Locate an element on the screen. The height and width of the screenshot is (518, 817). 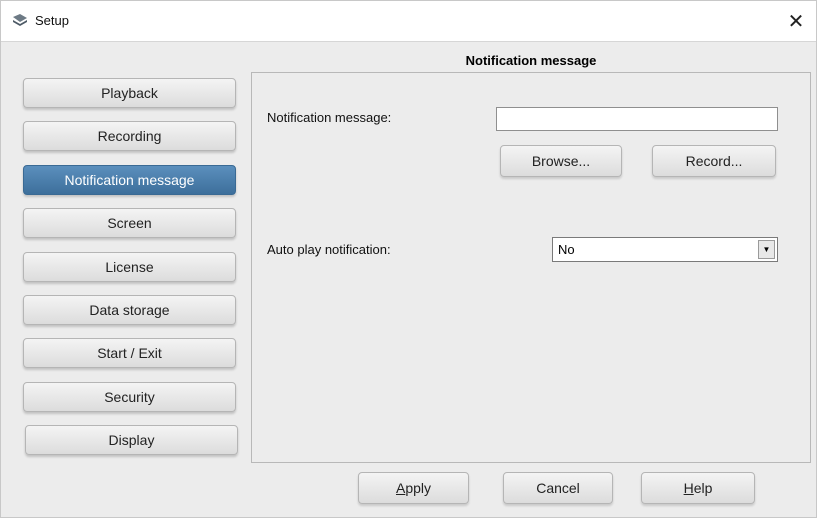
cancel-button: Cancel is located at coordinates (558, 488).